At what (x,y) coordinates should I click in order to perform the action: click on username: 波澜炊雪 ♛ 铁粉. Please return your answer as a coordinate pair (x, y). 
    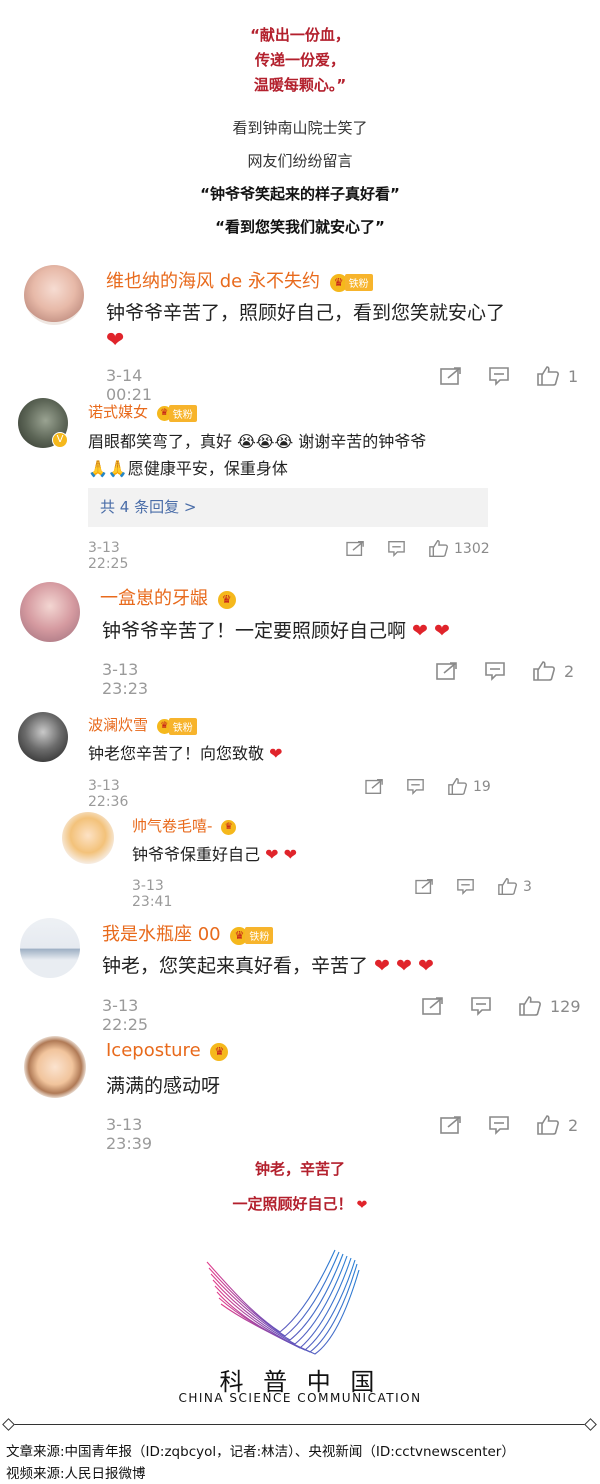
    Looking at the image, I should click on (142, 724).